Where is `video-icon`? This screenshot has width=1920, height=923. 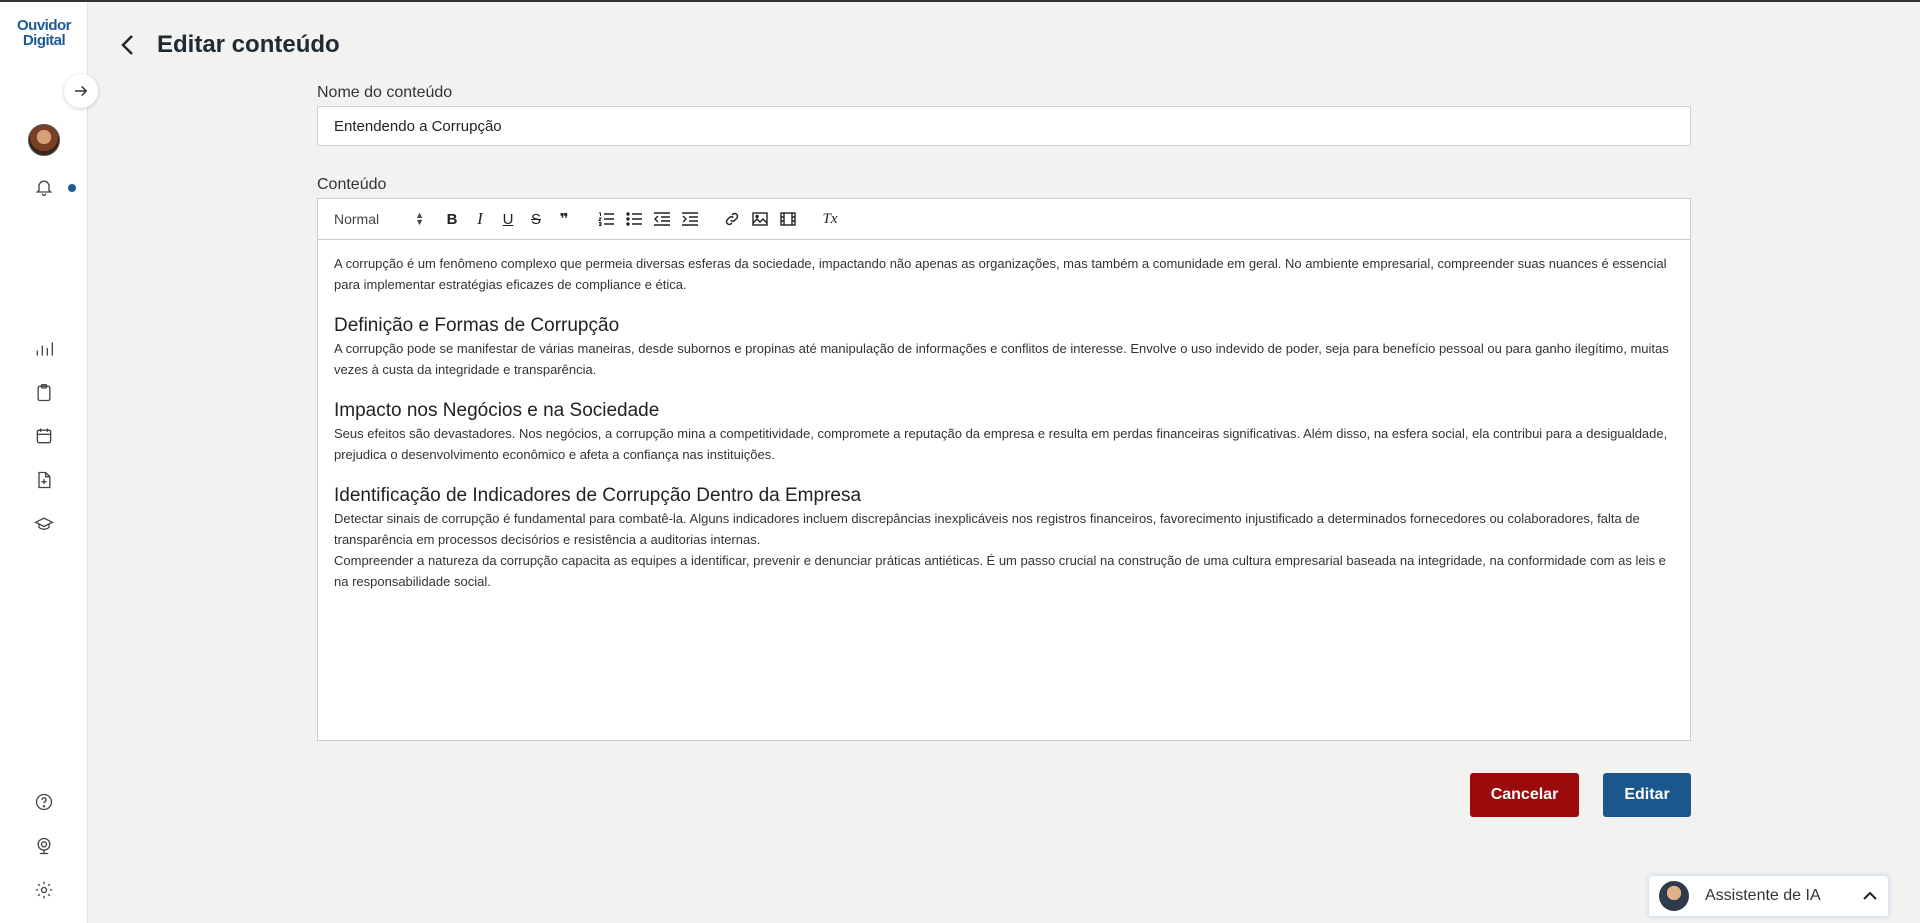 video-icon is located at coordinates (788, 219).